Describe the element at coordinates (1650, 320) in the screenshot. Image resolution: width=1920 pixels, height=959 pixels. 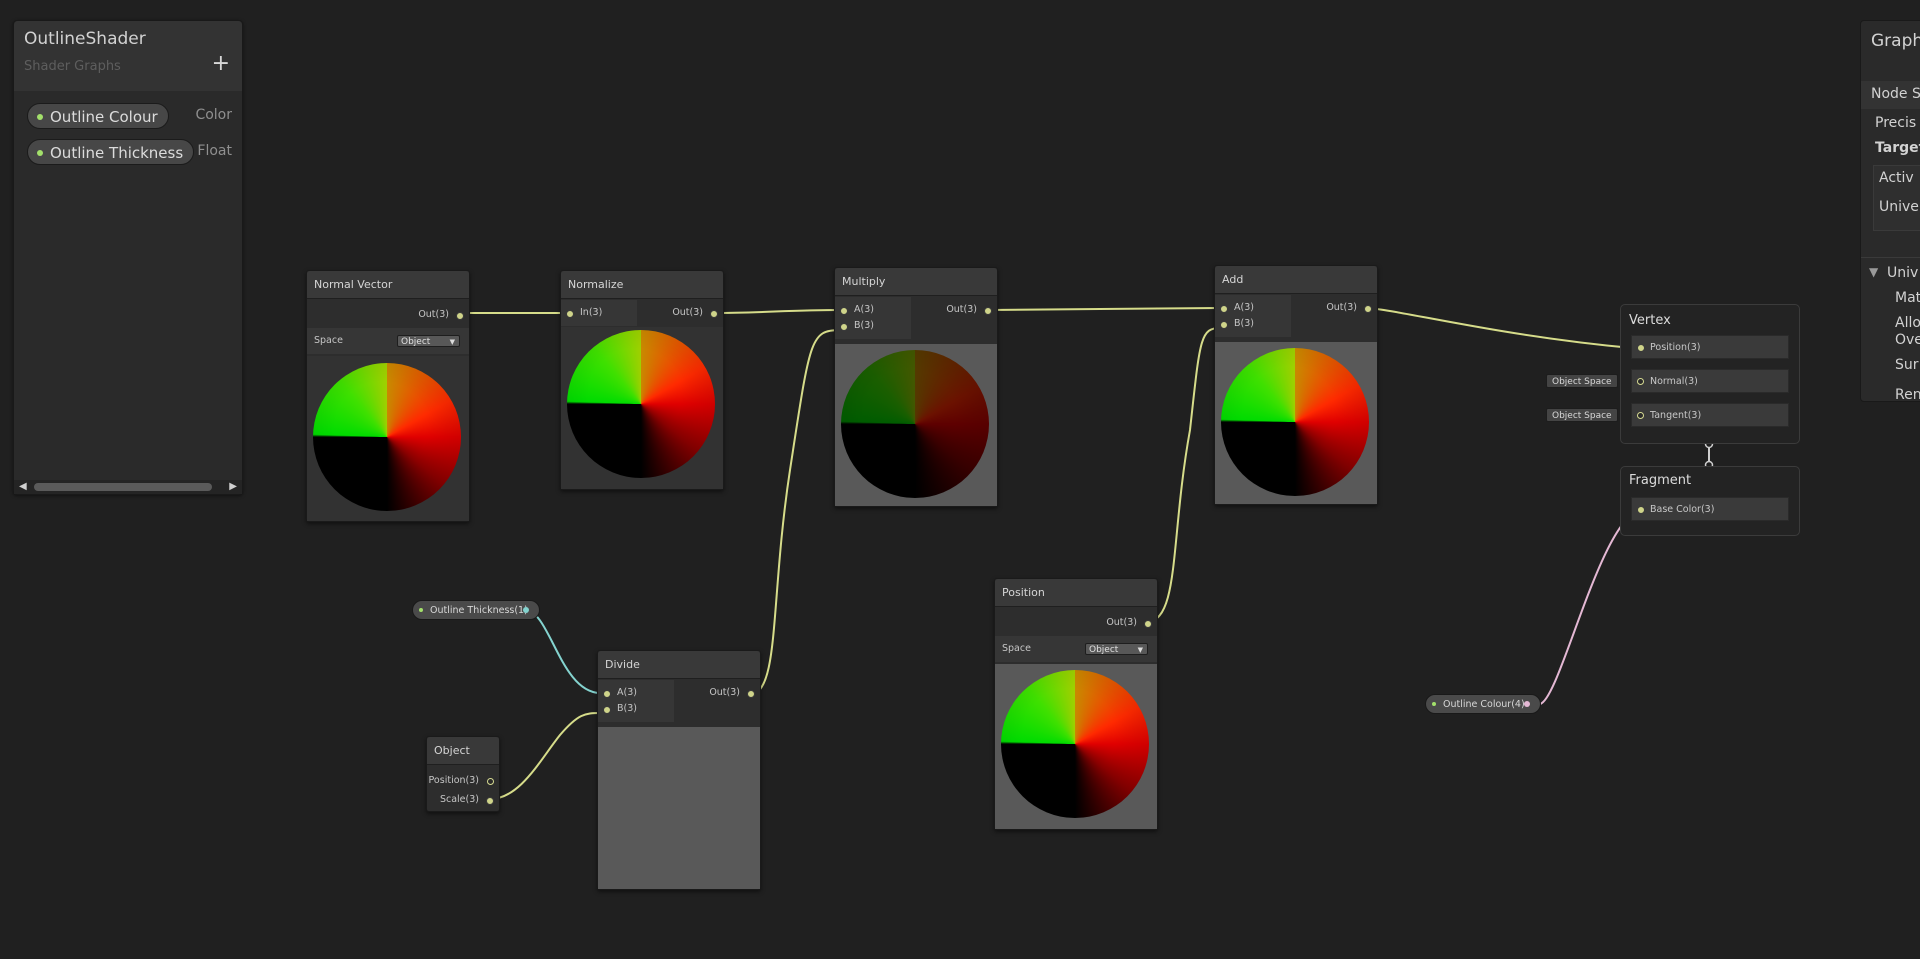
I see `vertex-title: Vertex` at that location.